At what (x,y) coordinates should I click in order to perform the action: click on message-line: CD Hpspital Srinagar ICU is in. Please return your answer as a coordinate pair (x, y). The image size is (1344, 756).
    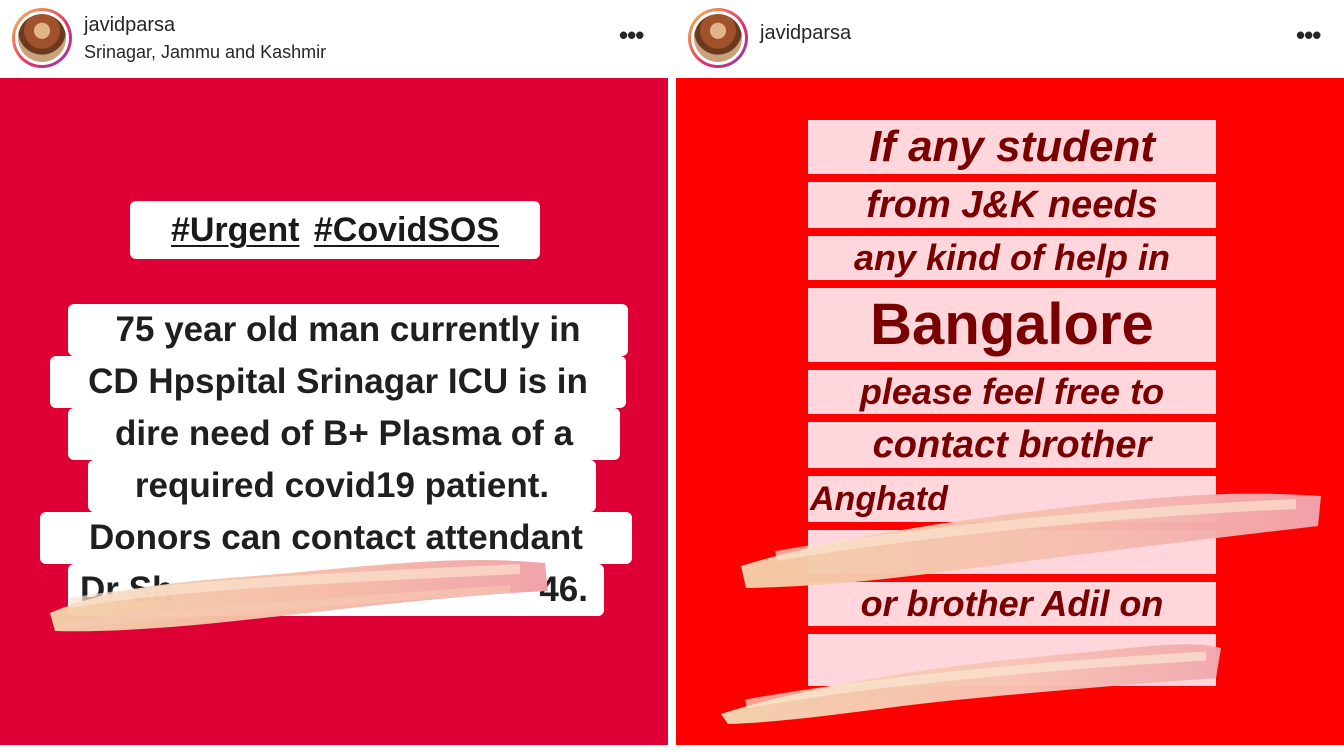
    Looking at the image, I should click on (338, 382).